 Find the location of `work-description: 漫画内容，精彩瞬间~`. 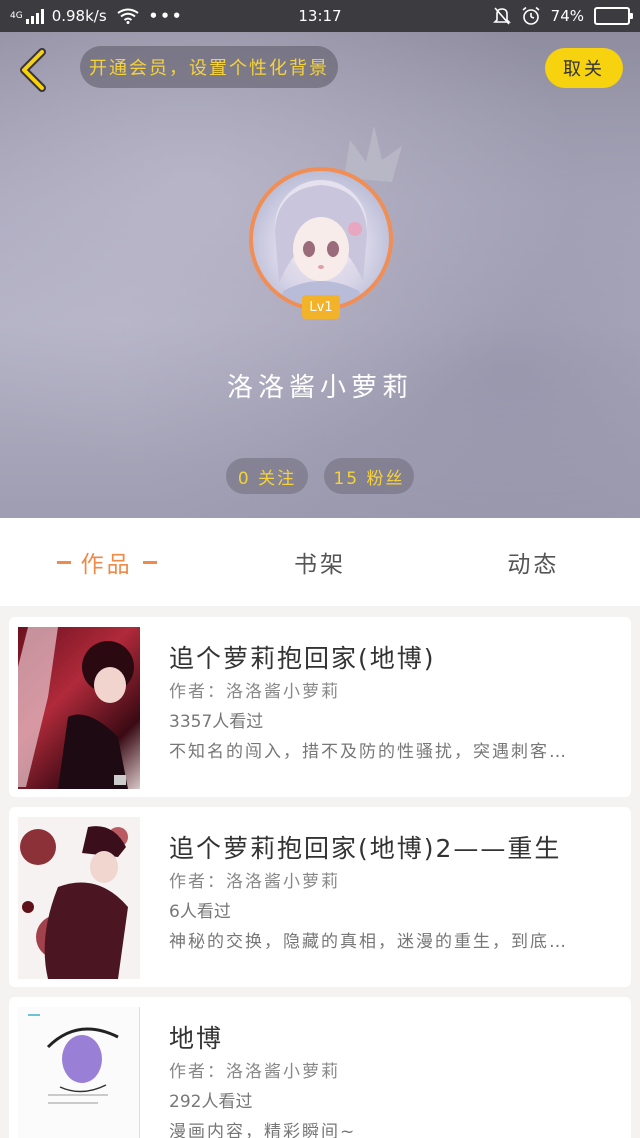

work-description: 漫画内容，精彩瞬间~ is located at coordinates (263, 1130).